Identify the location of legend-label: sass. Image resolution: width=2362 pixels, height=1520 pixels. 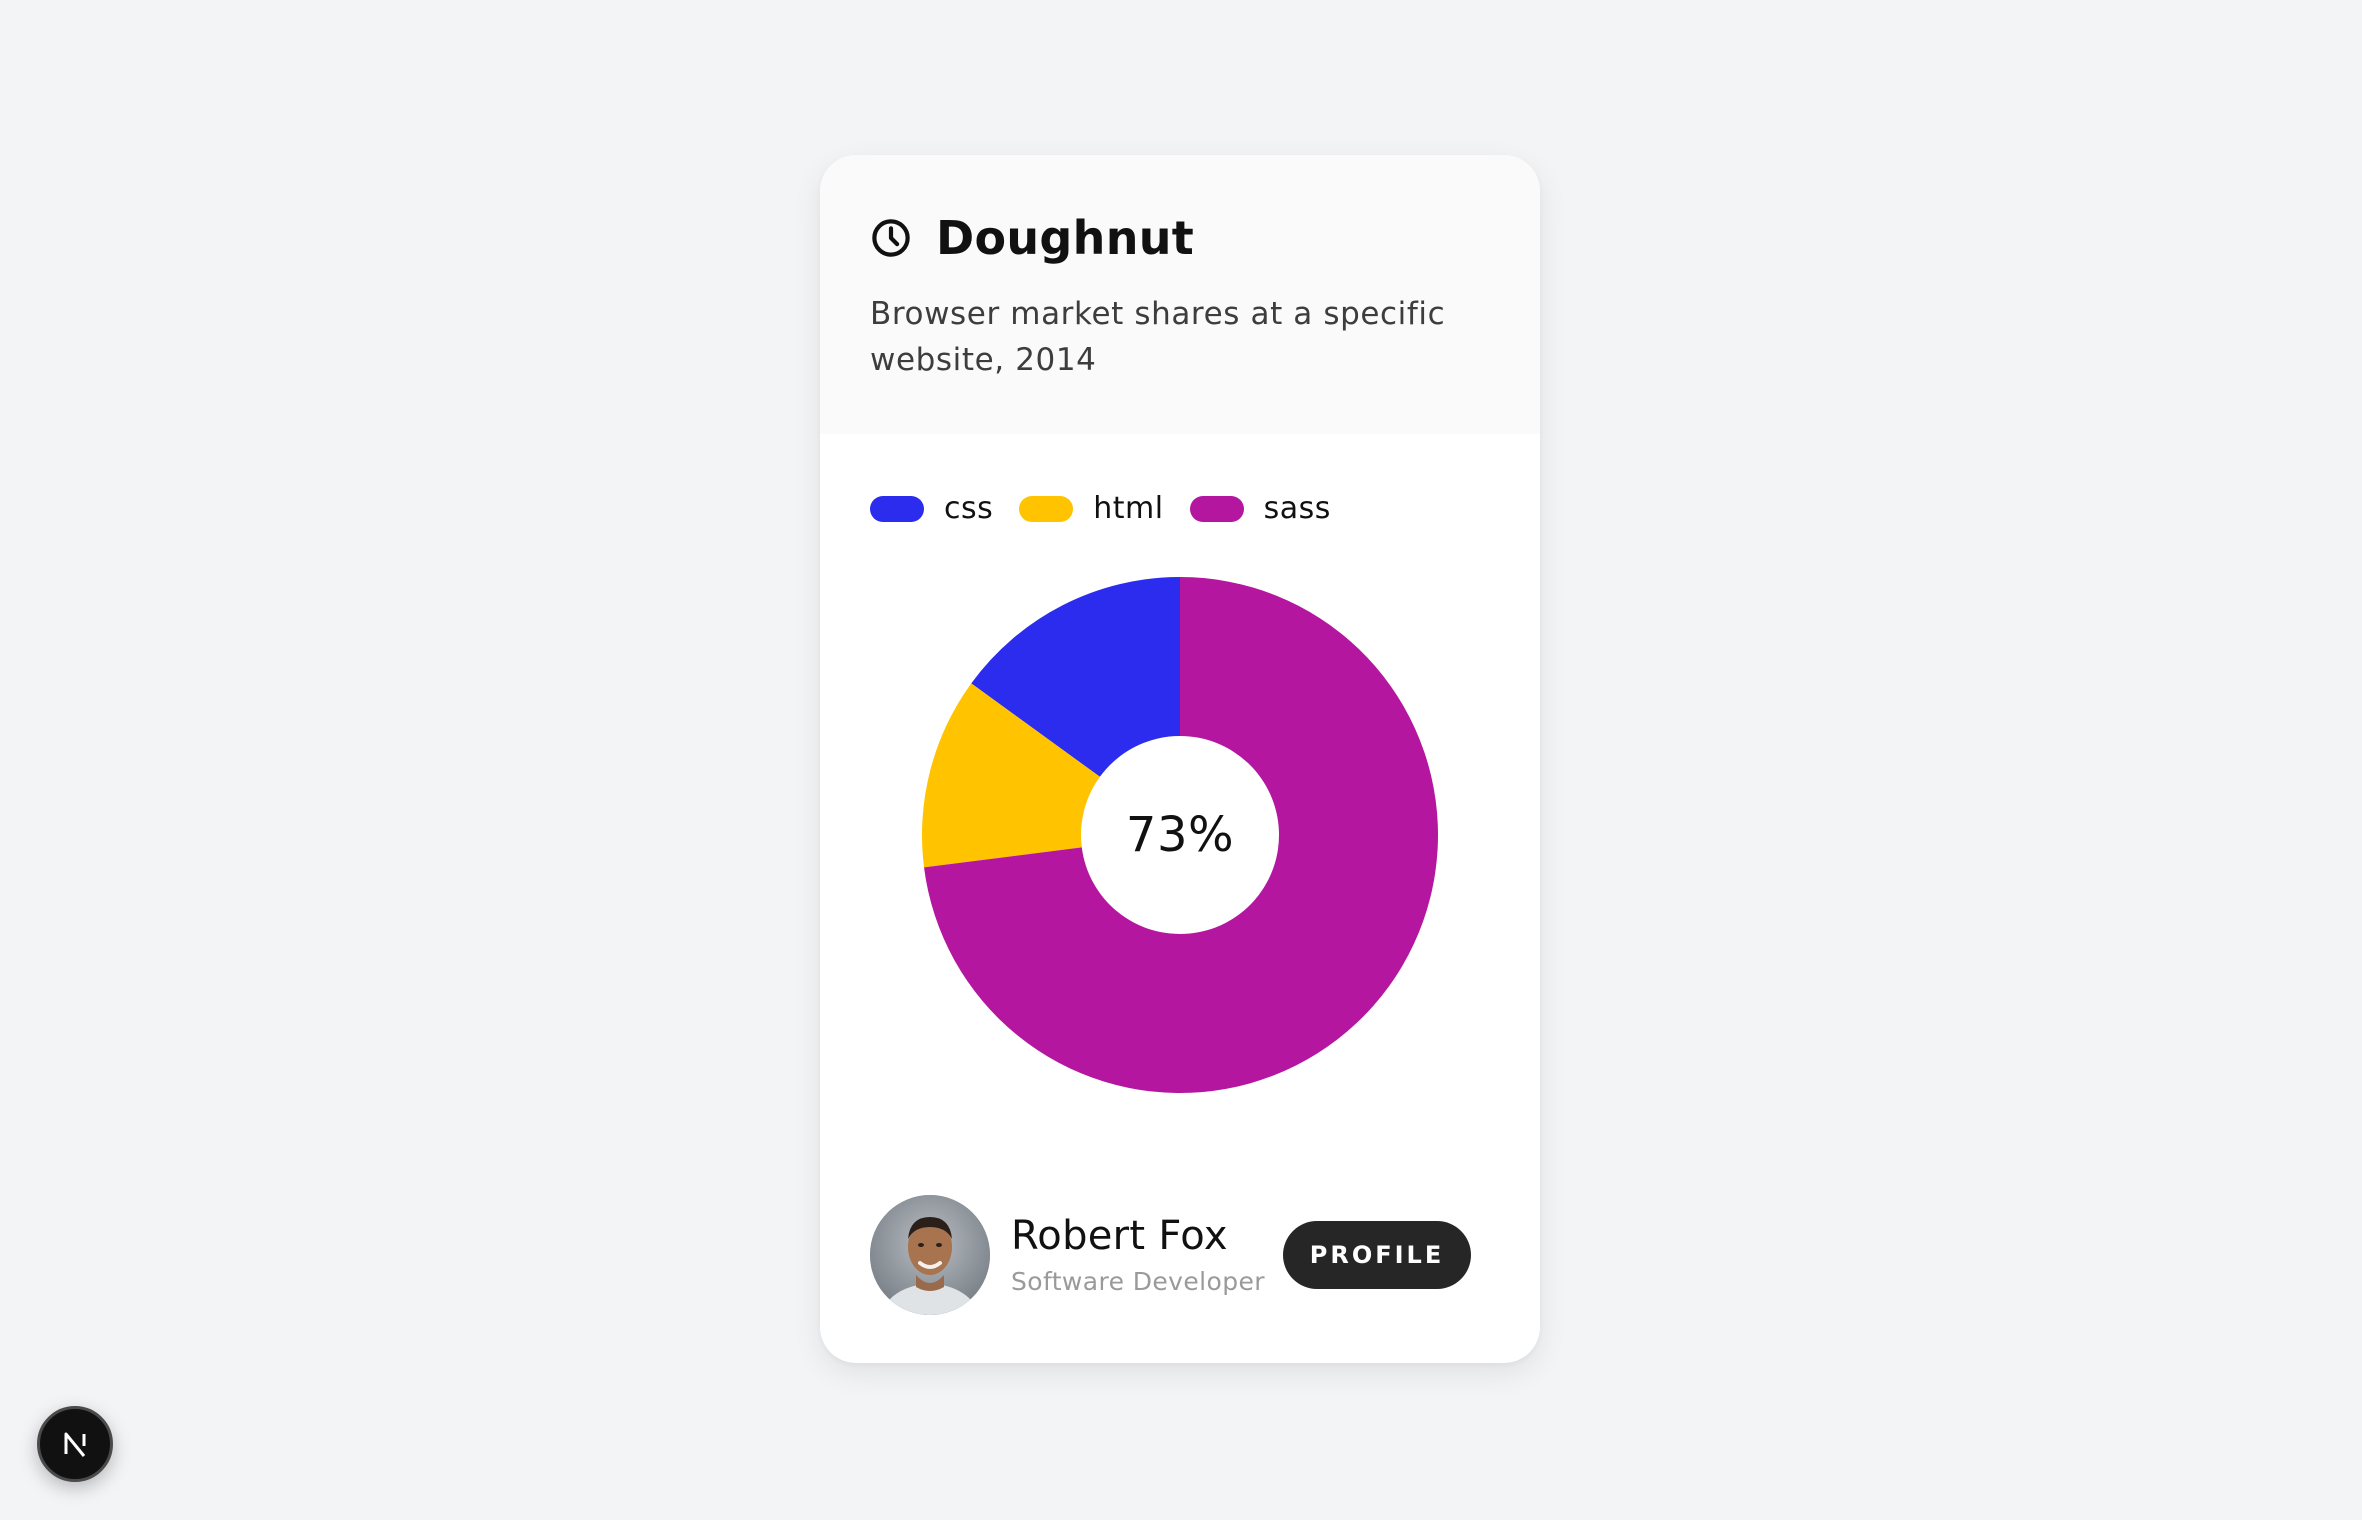
(1297, 508).